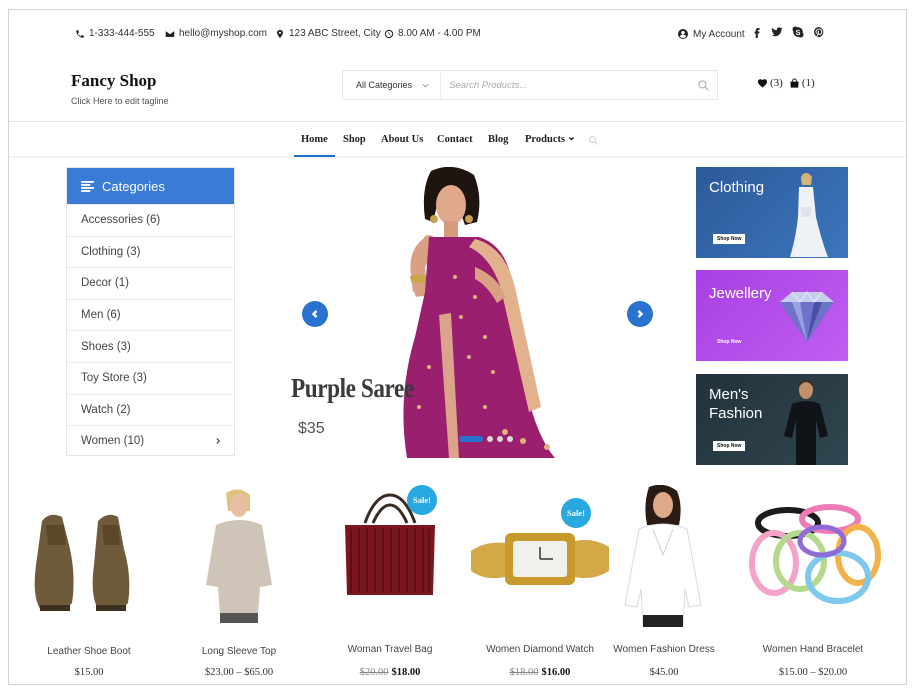 The width and height of the screenshot is (918, 693). I want to click on nav-about-us: About Us, so click(402, 139).